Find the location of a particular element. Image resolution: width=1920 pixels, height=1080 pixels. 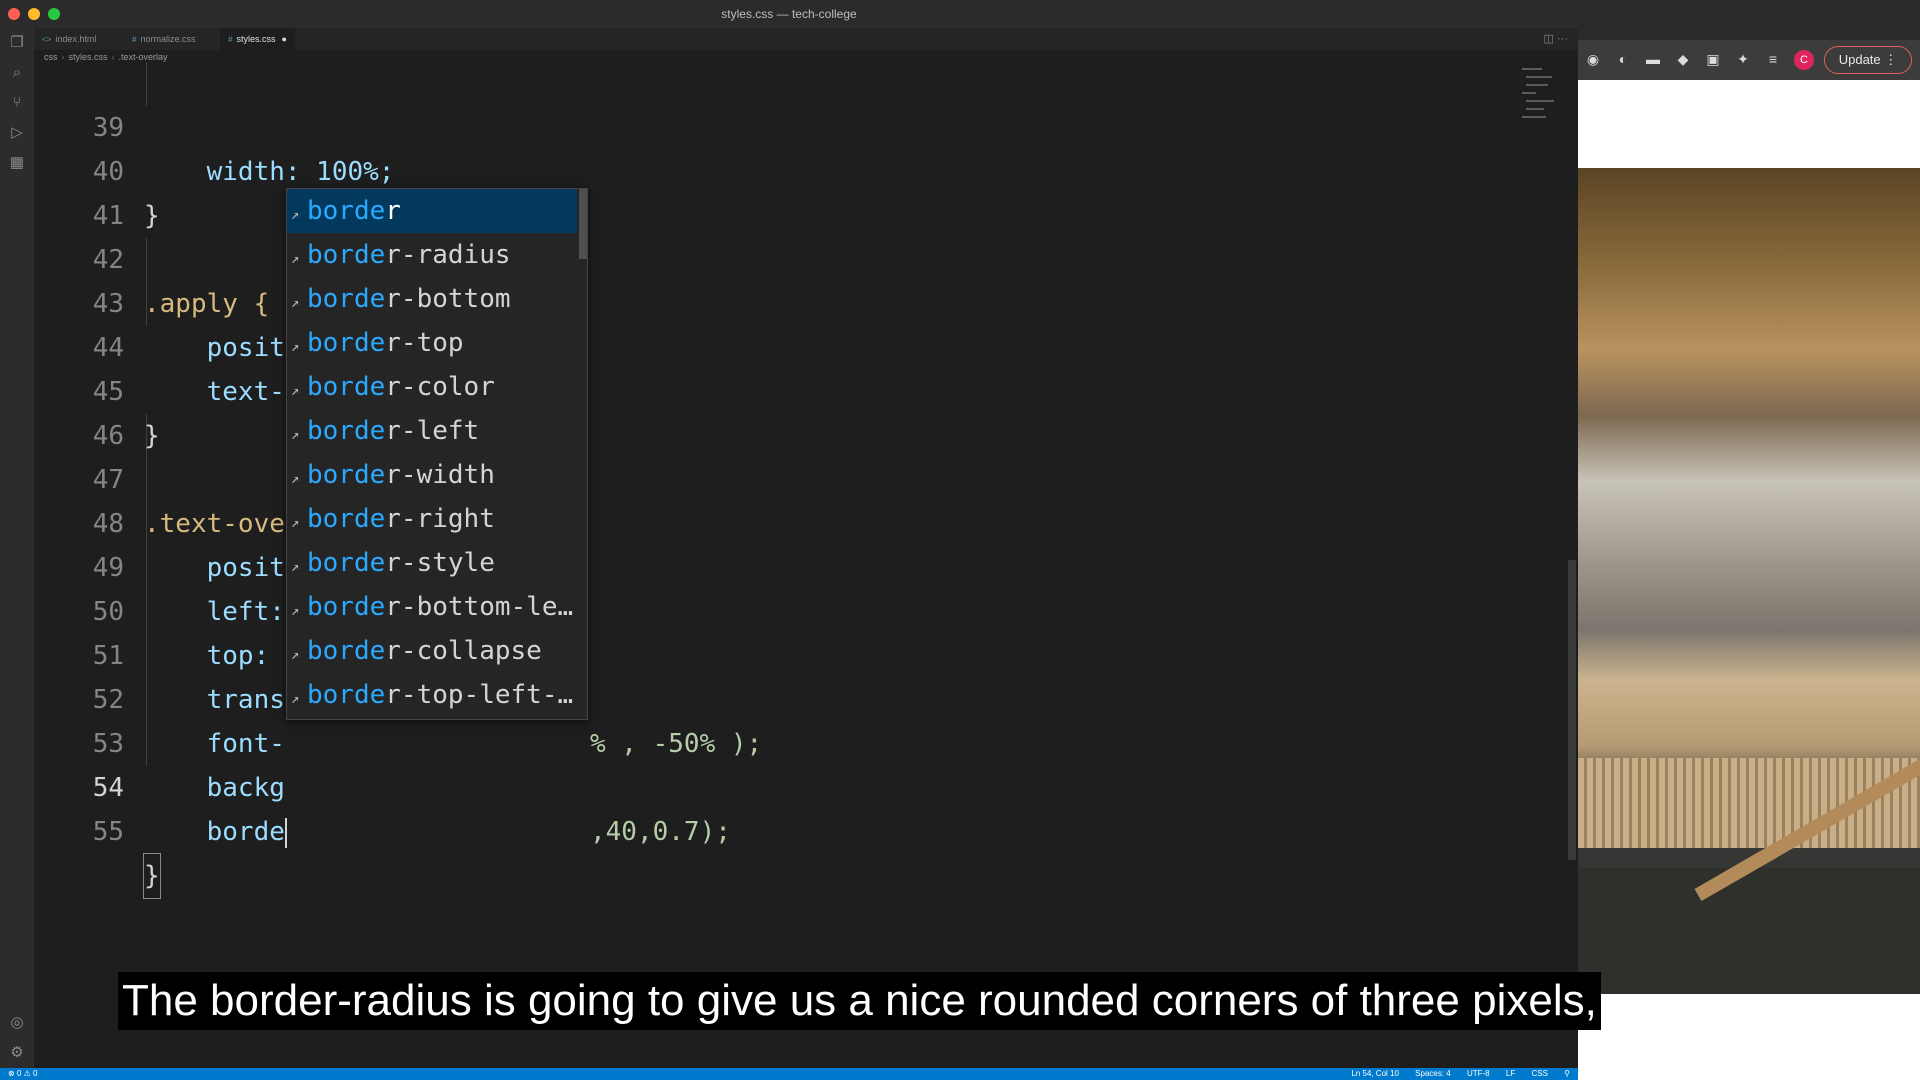

code-text: top: is located at coordinates (214, 656).